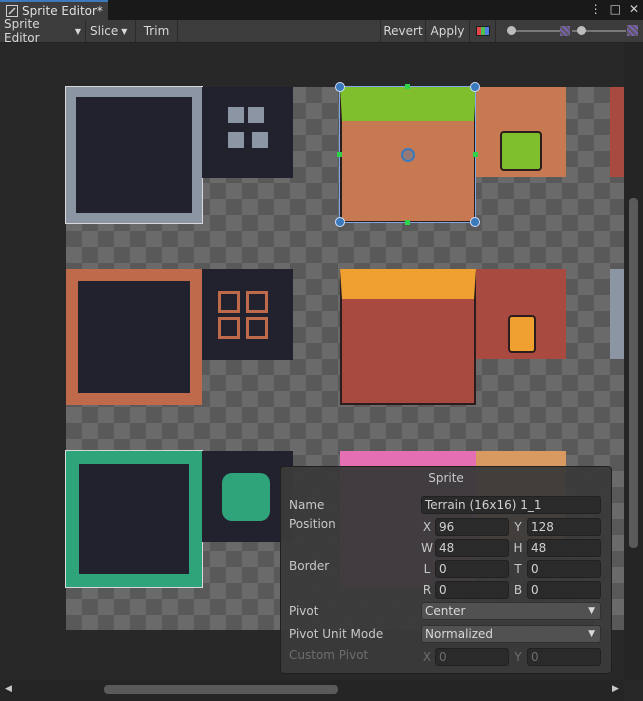 This screenshot has height=701, width=643. What do you see at coordinates (339, 154) in the screenshot?
I see `border-handle-left` at bounding box center [339, 154].